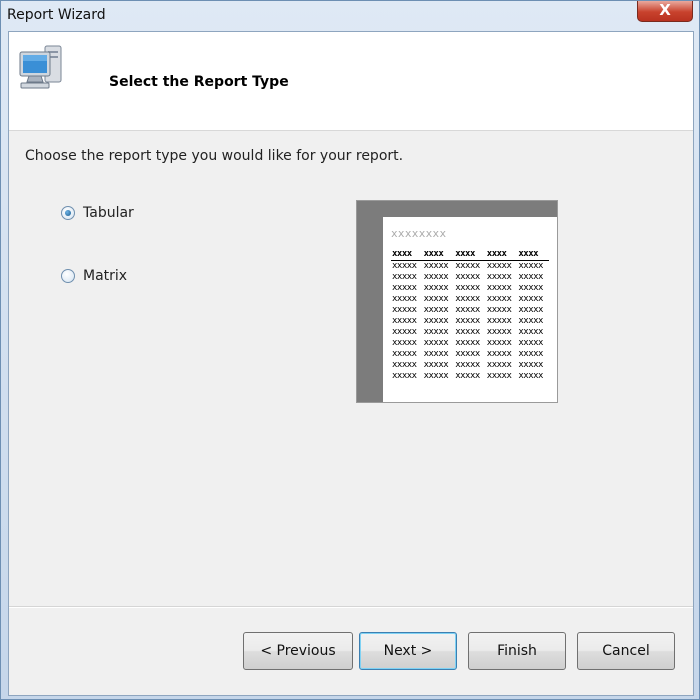 This screenshot has height=700, width=700. I want to click on wizard-header: Select the Report Type, so click(351, 81).